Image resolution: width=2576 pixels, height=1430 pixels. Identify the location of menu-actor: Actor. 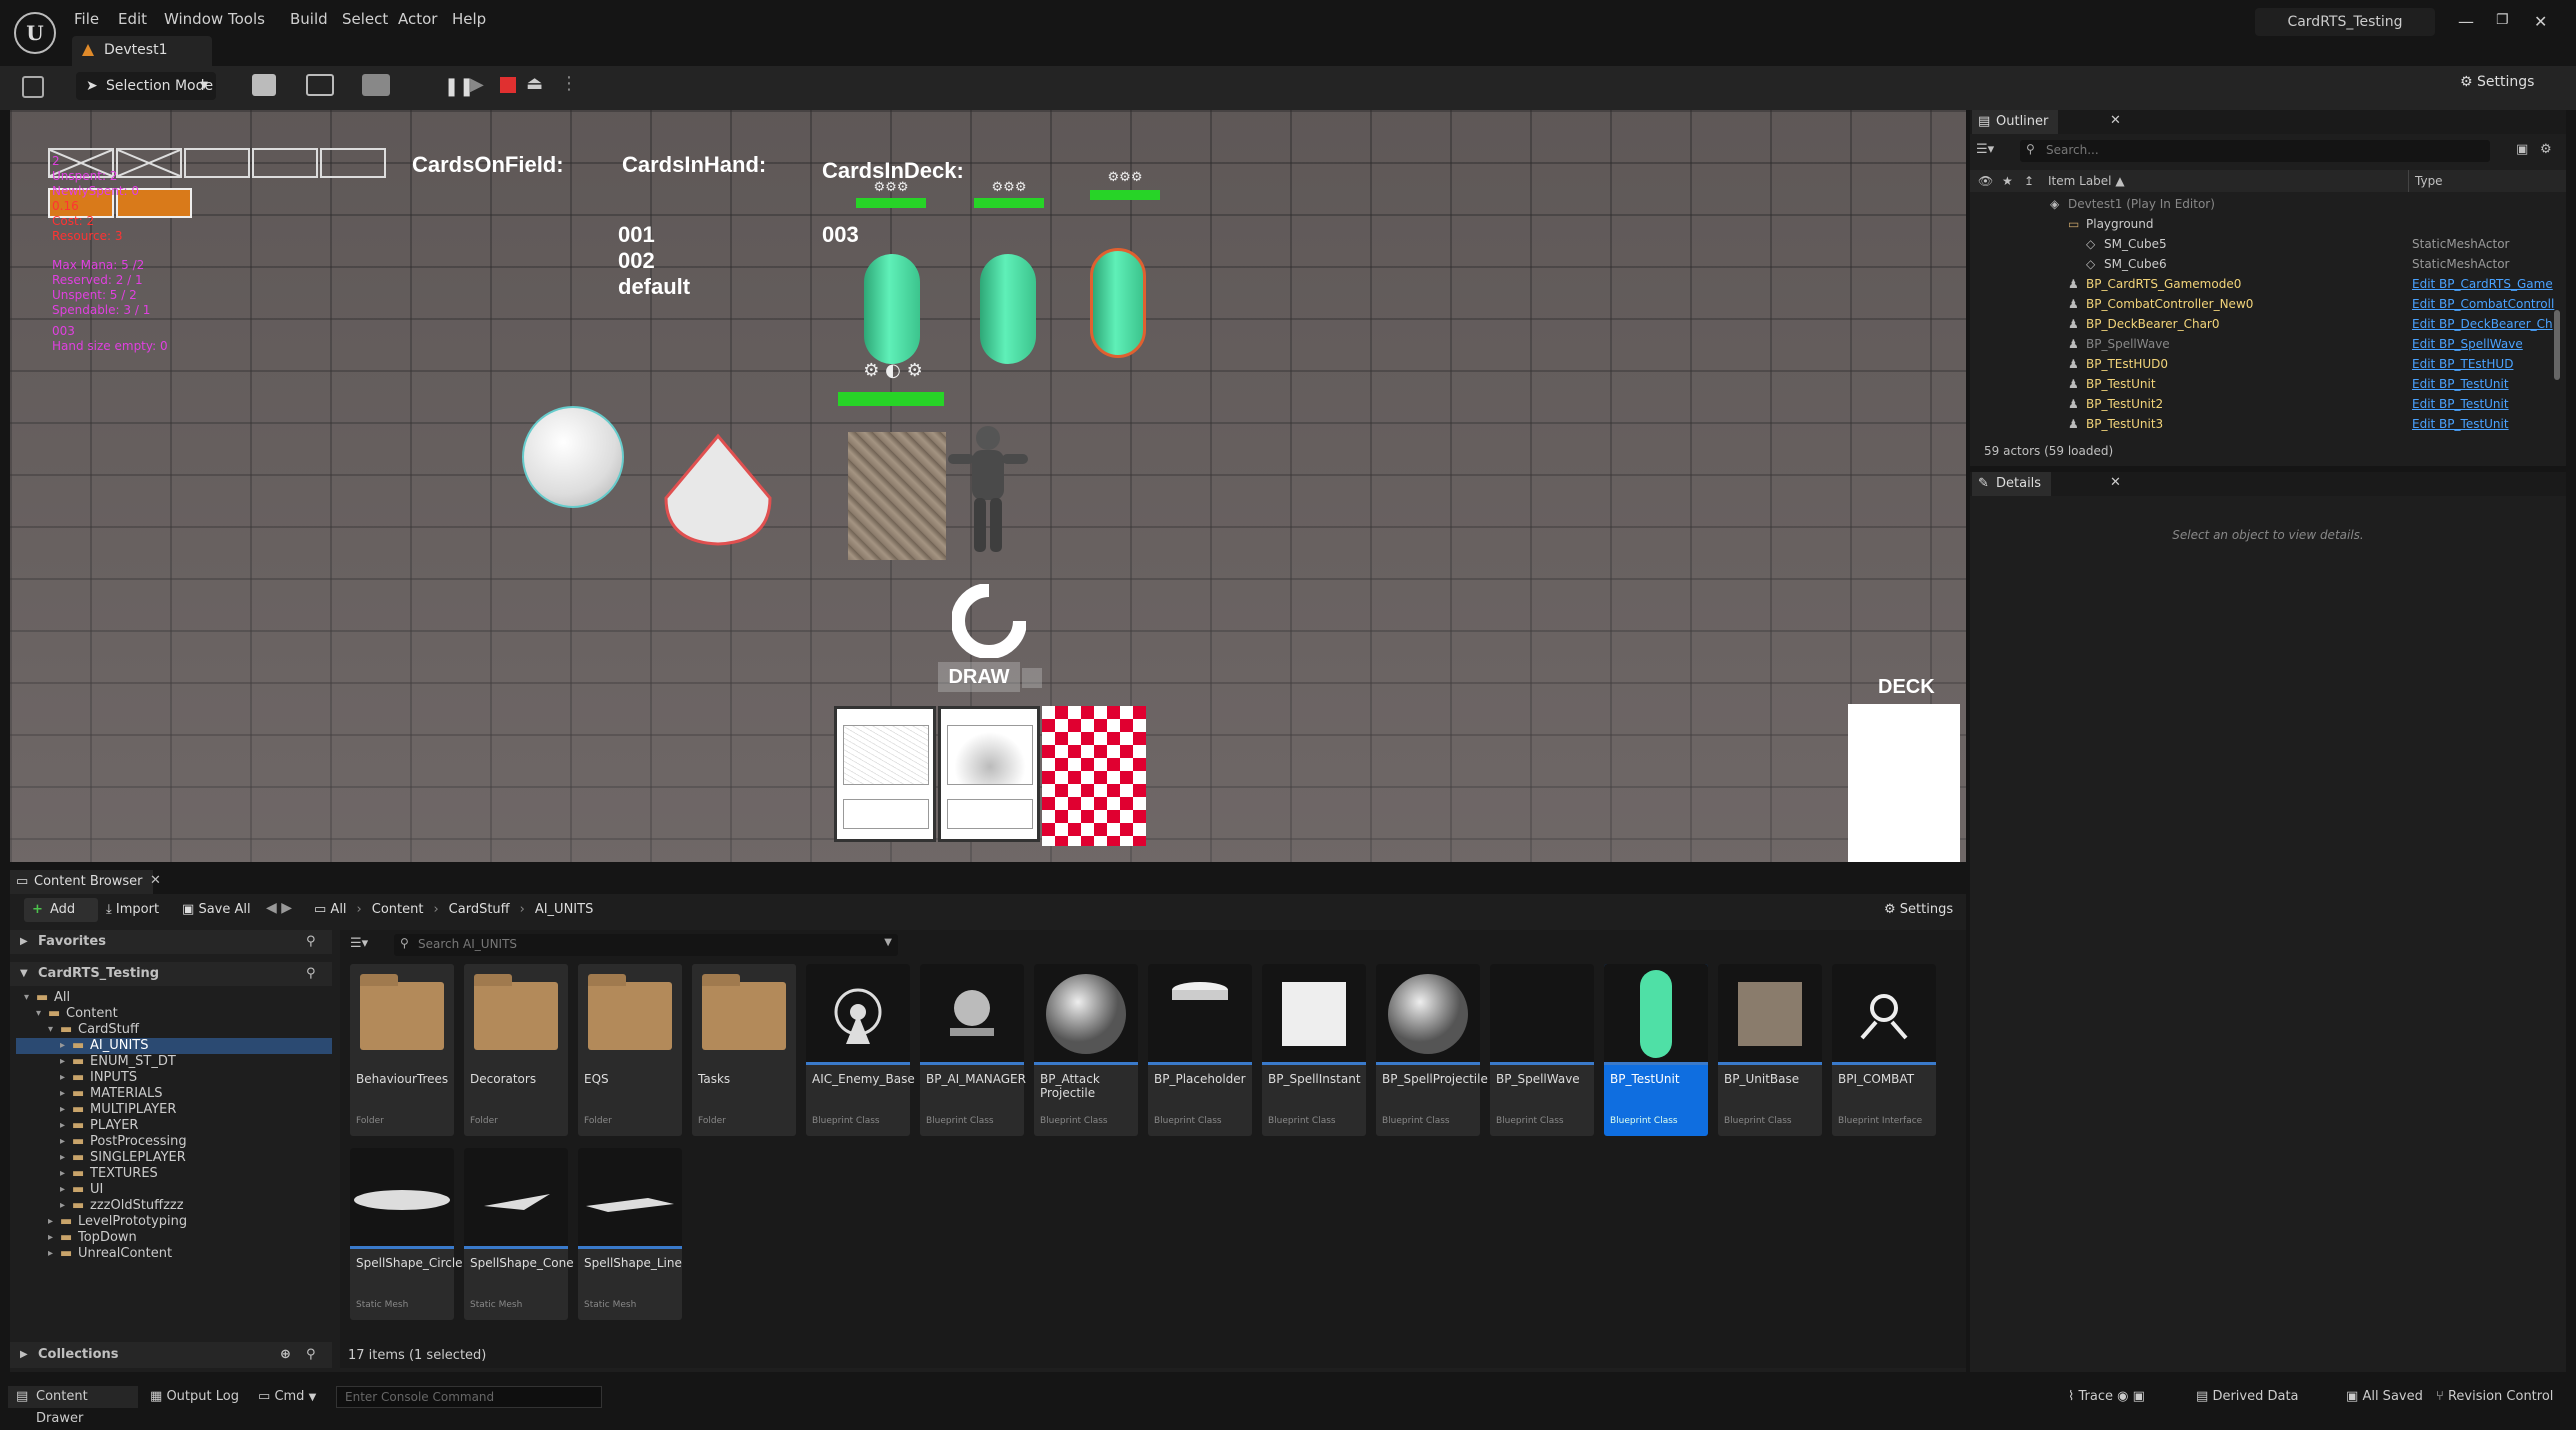
(417, 19).